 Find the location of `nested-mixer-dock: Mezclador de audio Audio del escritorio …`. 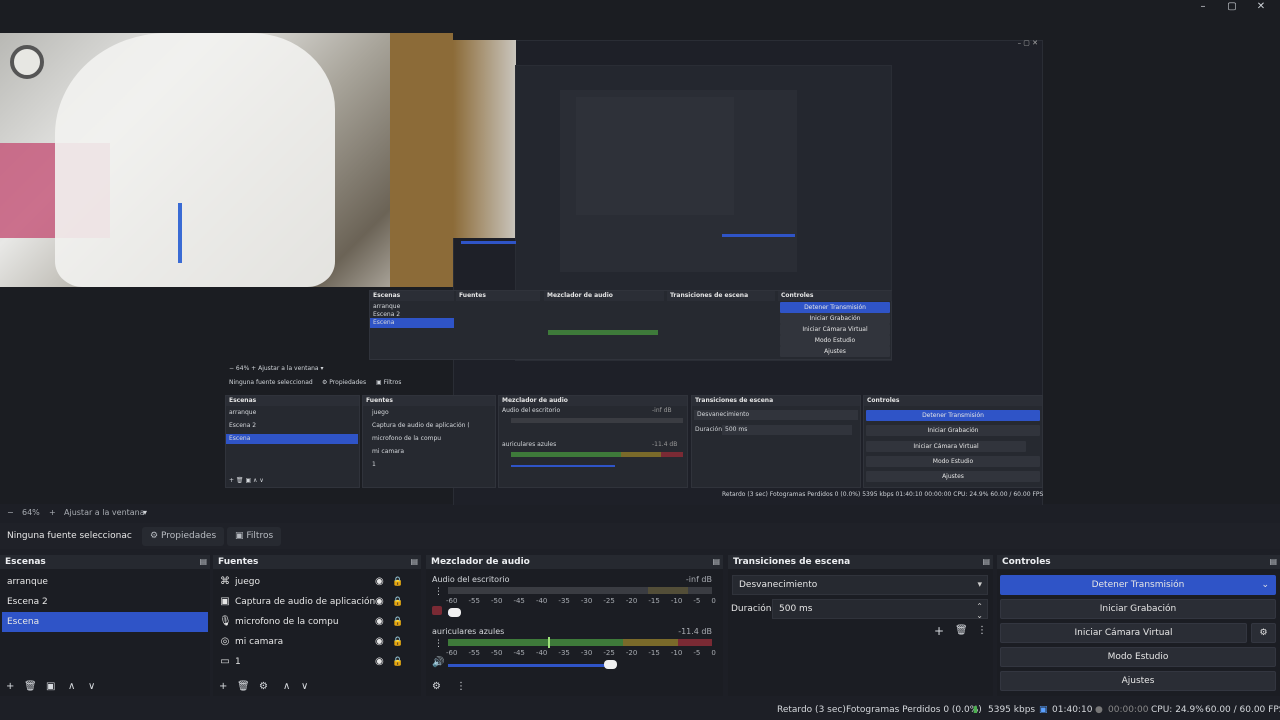

nested-mixer-dock: Mezclador de audio Audio del escritorio … is located at coordinates (593, 441).